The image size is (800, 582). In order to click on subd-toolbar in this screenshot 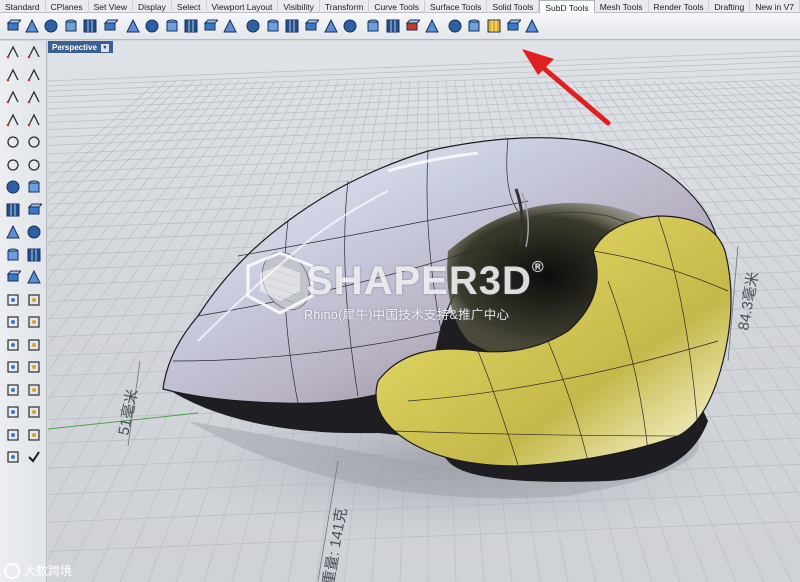, I will do `click(400, 26)`.